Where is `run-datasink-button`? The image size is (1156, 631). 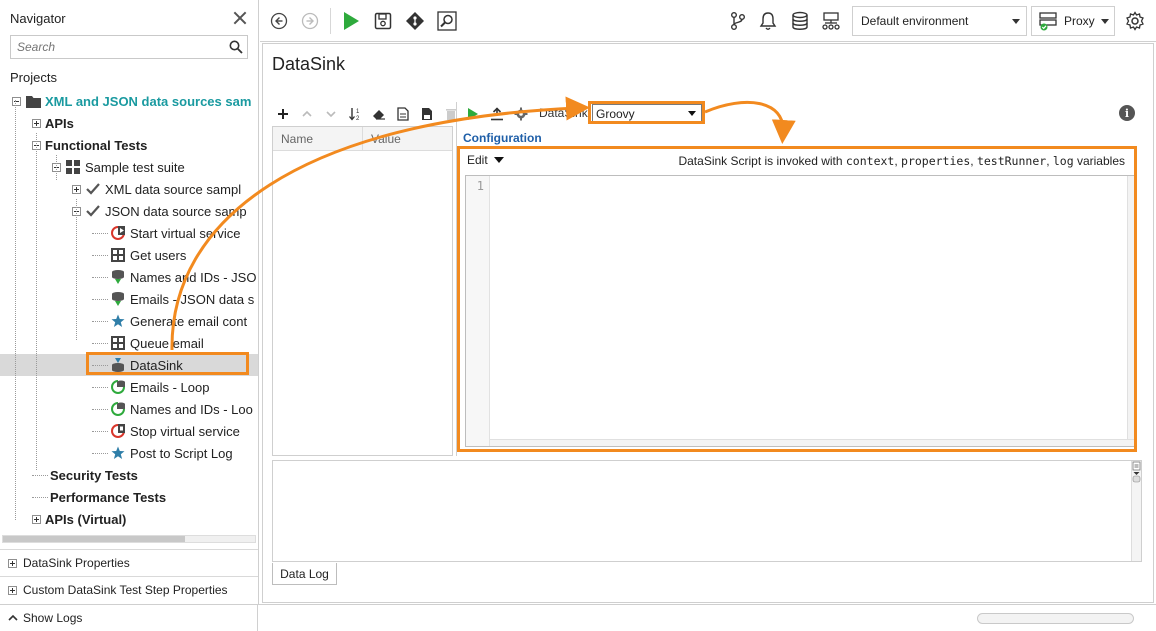 run-datasink-button is located at coordinates (473, 114).